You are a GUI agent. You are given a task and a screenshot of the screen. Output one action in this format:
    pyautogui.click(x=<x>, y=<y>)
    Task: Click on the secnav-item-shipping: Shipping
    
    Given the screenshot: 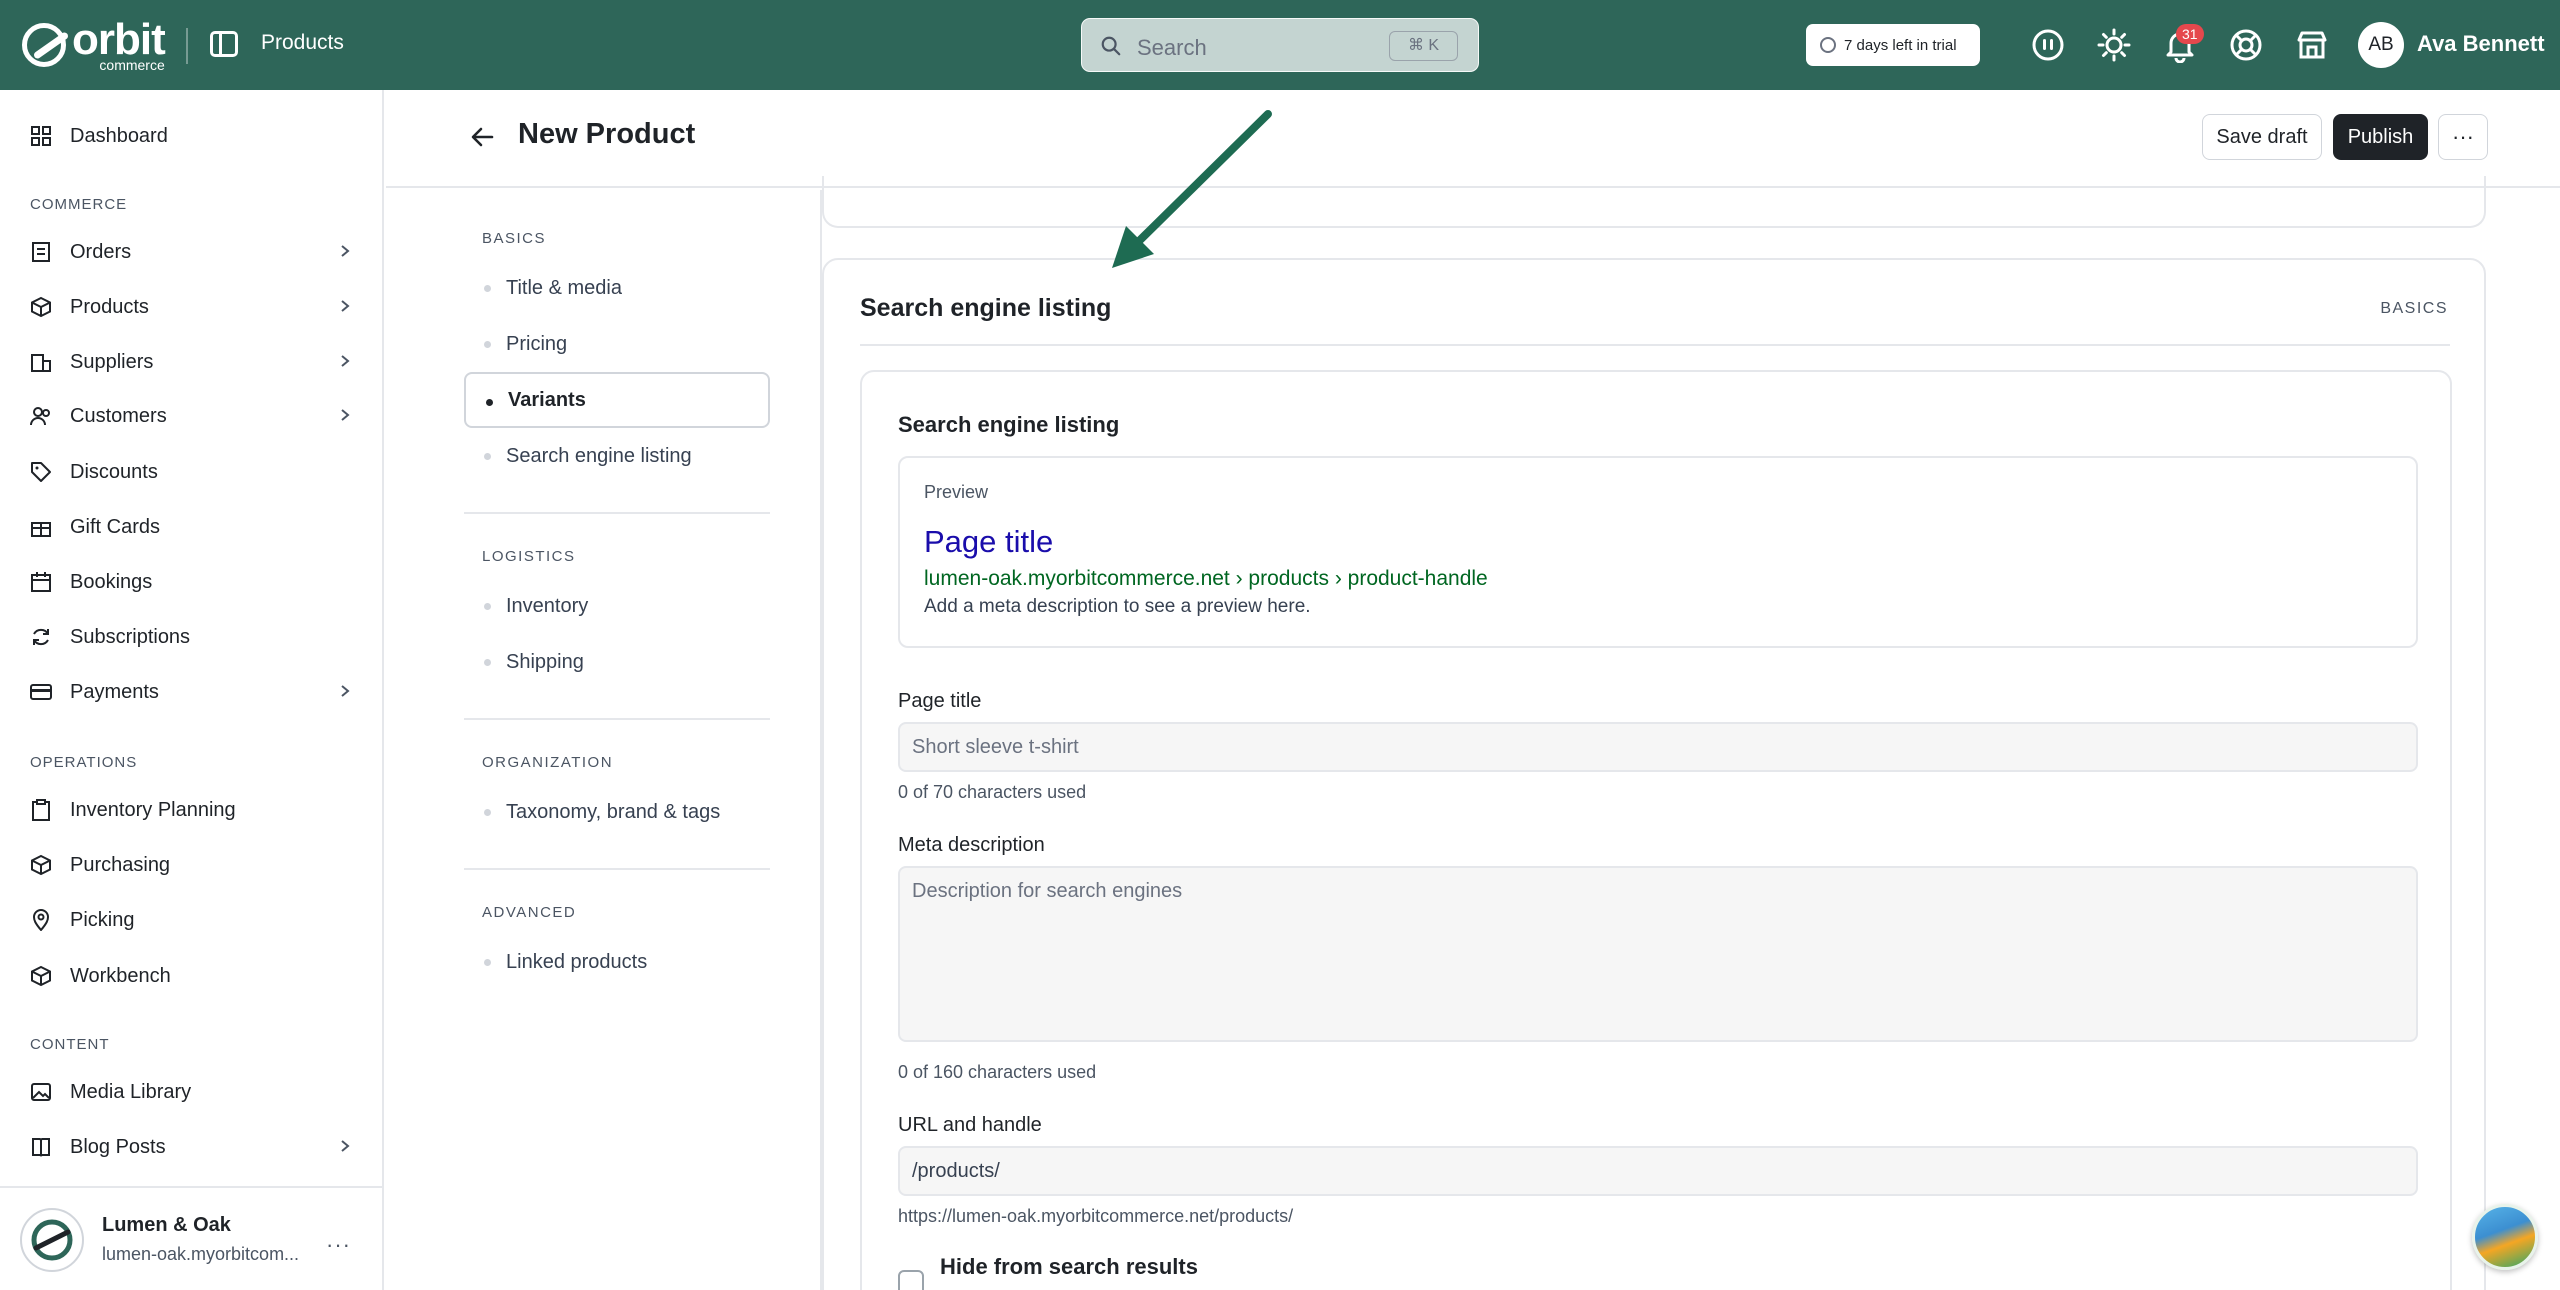 What is the action you would take?
    pyautogui.click(x=617, y=662)
    